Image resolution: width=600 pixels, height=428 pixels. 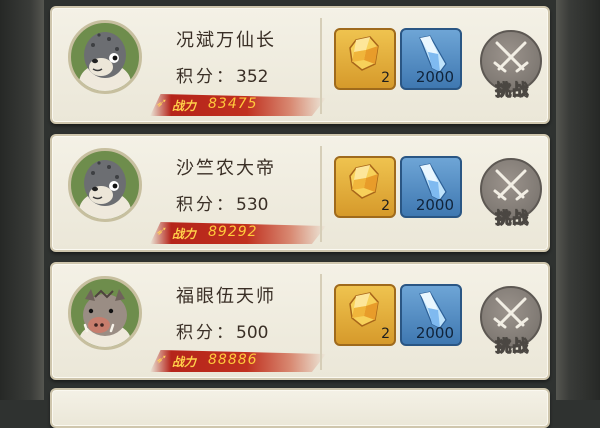 What do you see at coordinates (226, 168) in the screenshot?
I see `player-name: 沙竺农大帝` at bounding box center [226, 168].